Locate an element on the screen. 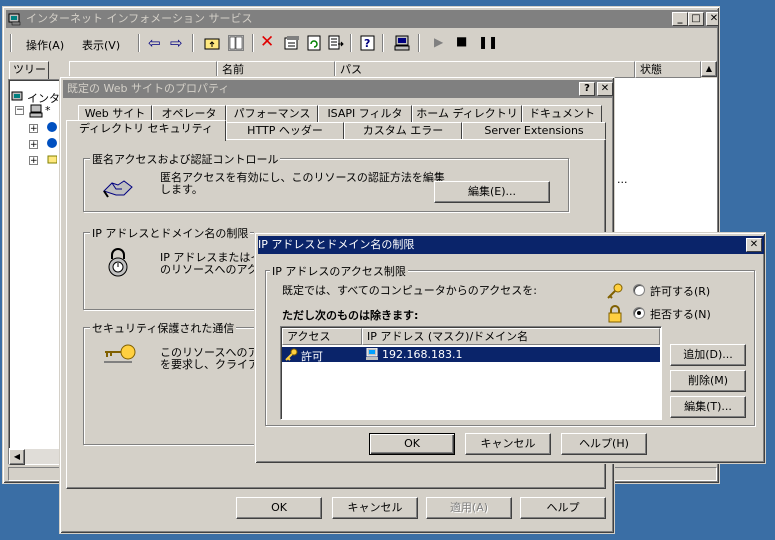  mmc-title: インターネット インフォメーション サービス is located at coordinates (139, 18).